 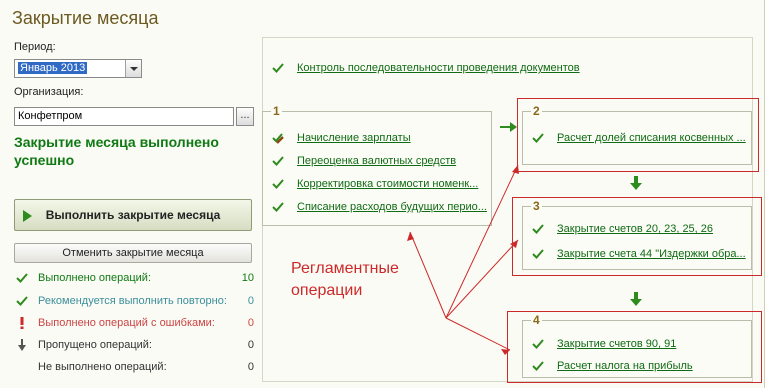 What do you see at coordinates (635, 229) in the screenshot?
I see `op-link: Закрытие счетов 20, 23, 25, 26` at bounding box center [635, 229].